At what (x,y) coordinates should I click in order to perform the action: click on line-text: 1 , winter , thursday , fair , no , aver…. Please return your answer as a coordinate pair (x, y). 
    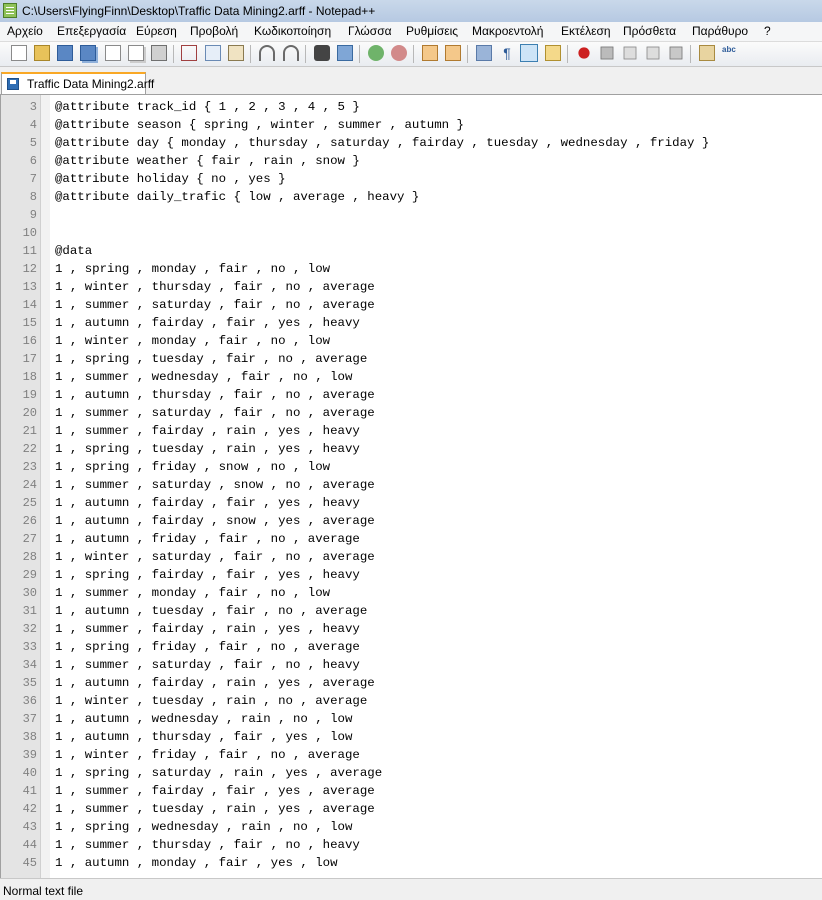
    Looking at the image, I should click on (215, 287).